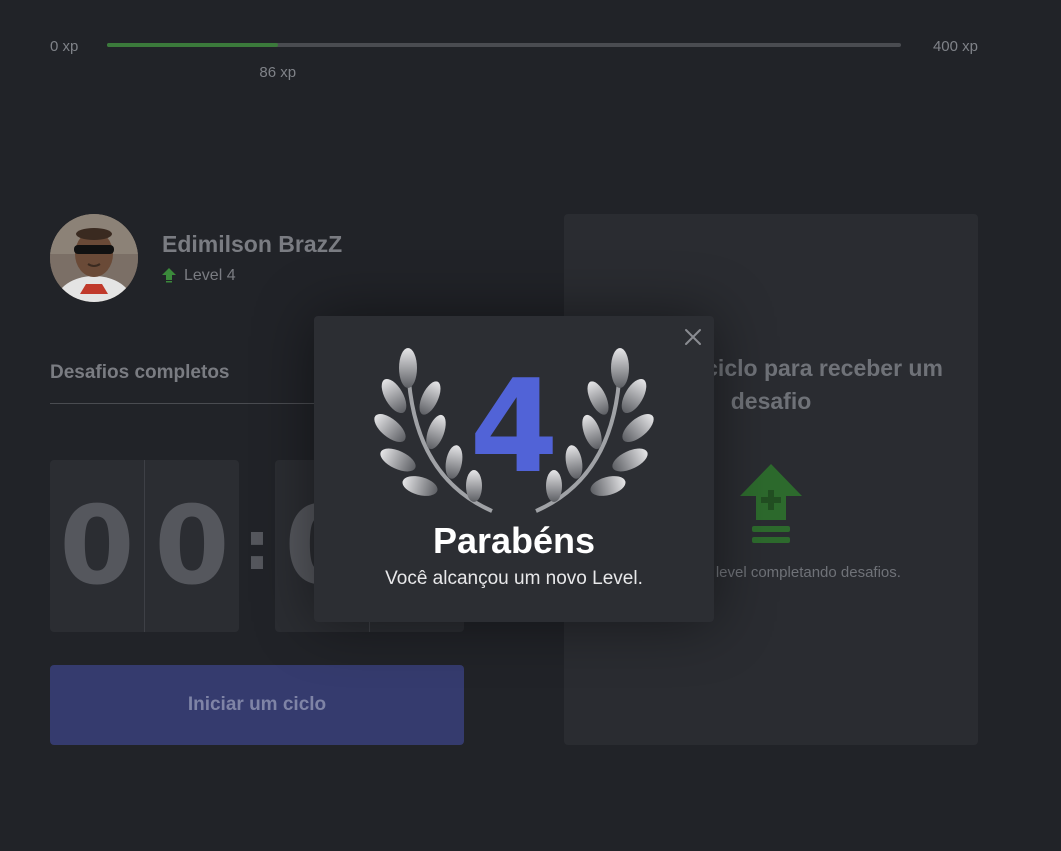  I want to click on level-up-modal: 4 Parabéns Você alcançou um novo Level., so click(514, 469).